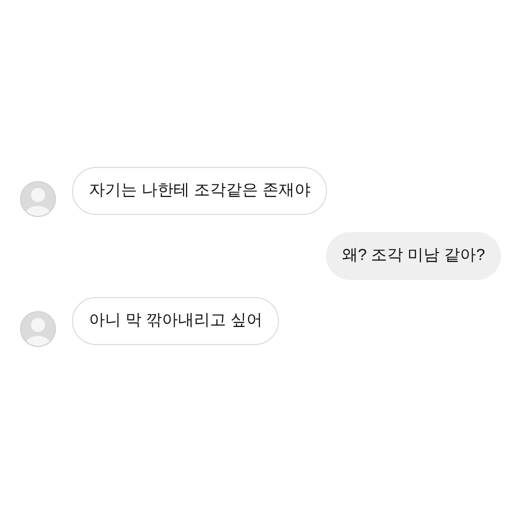  What do you see at coordinates (413, 256) in the screenshot?
I see `message-bubble: 왜? 조각 미남 같아?` at bounding box center [413, 256].